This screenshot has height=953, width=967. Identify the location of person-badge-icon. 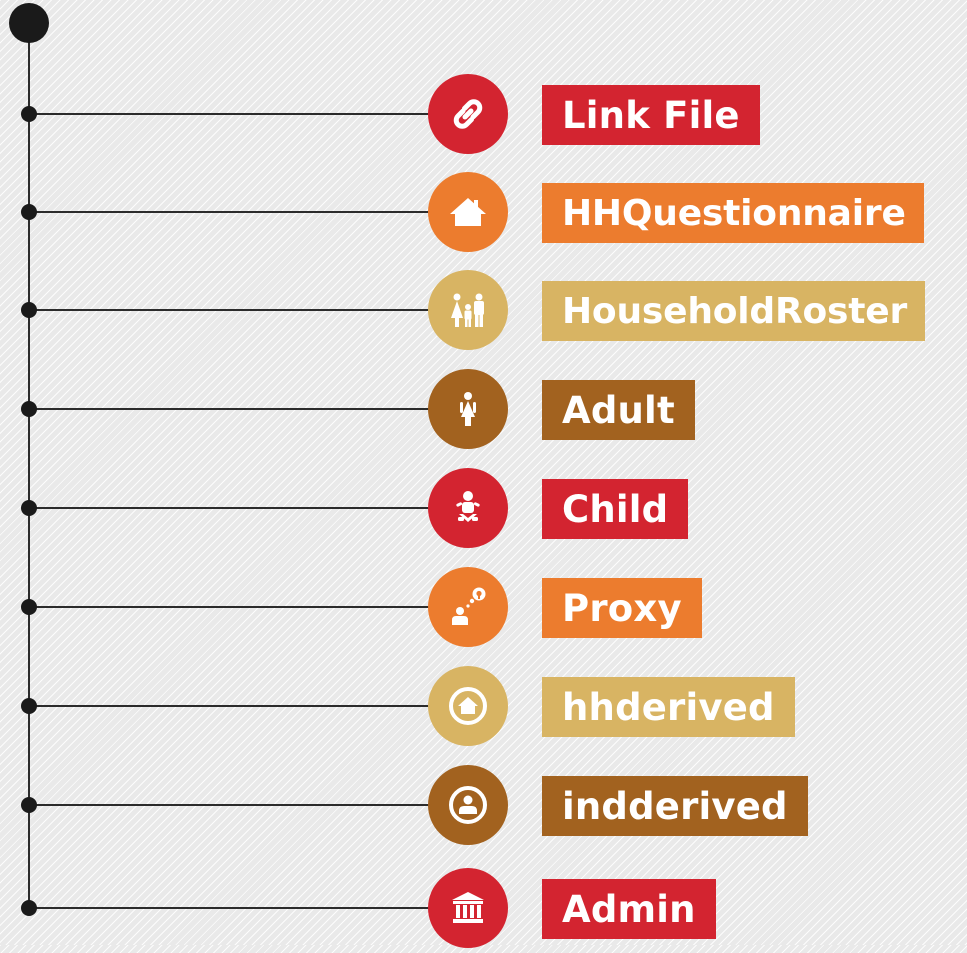
(468, 805).